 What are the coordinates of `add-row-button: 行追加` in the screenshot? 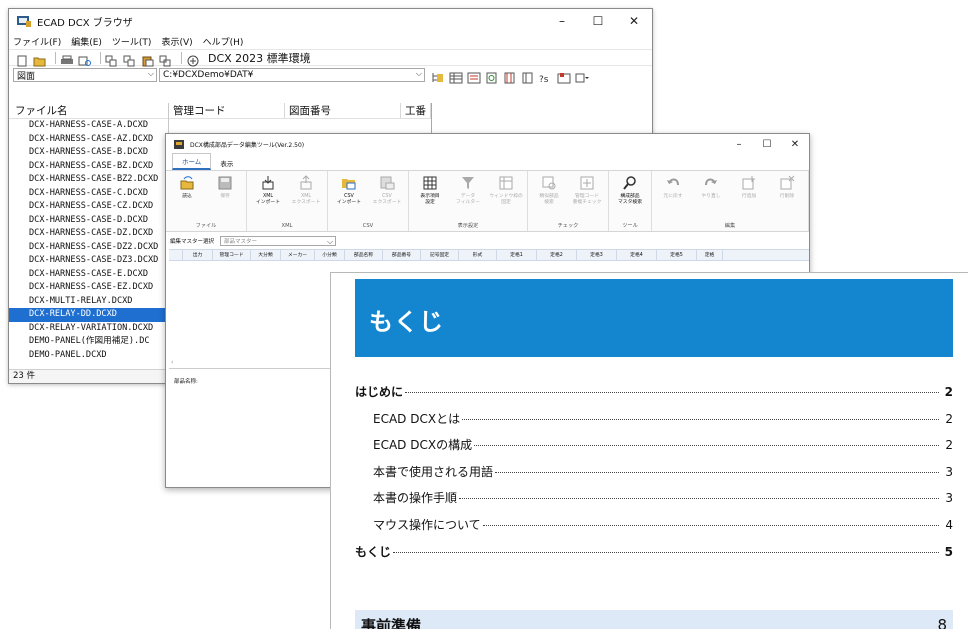 It's located at (749, 197).